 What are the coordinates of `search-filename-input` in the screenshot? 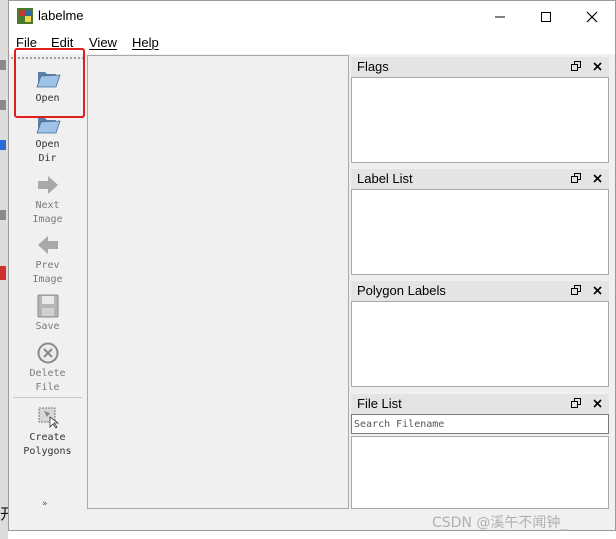 It's located at (480, 424).